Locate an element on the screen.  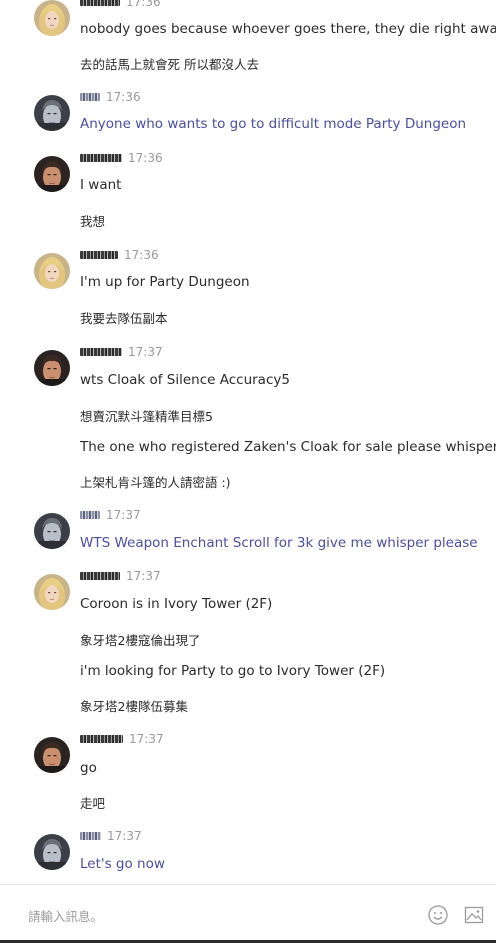
message-text: I'm up for Party Dungeon is located at coordinates (165, 282).